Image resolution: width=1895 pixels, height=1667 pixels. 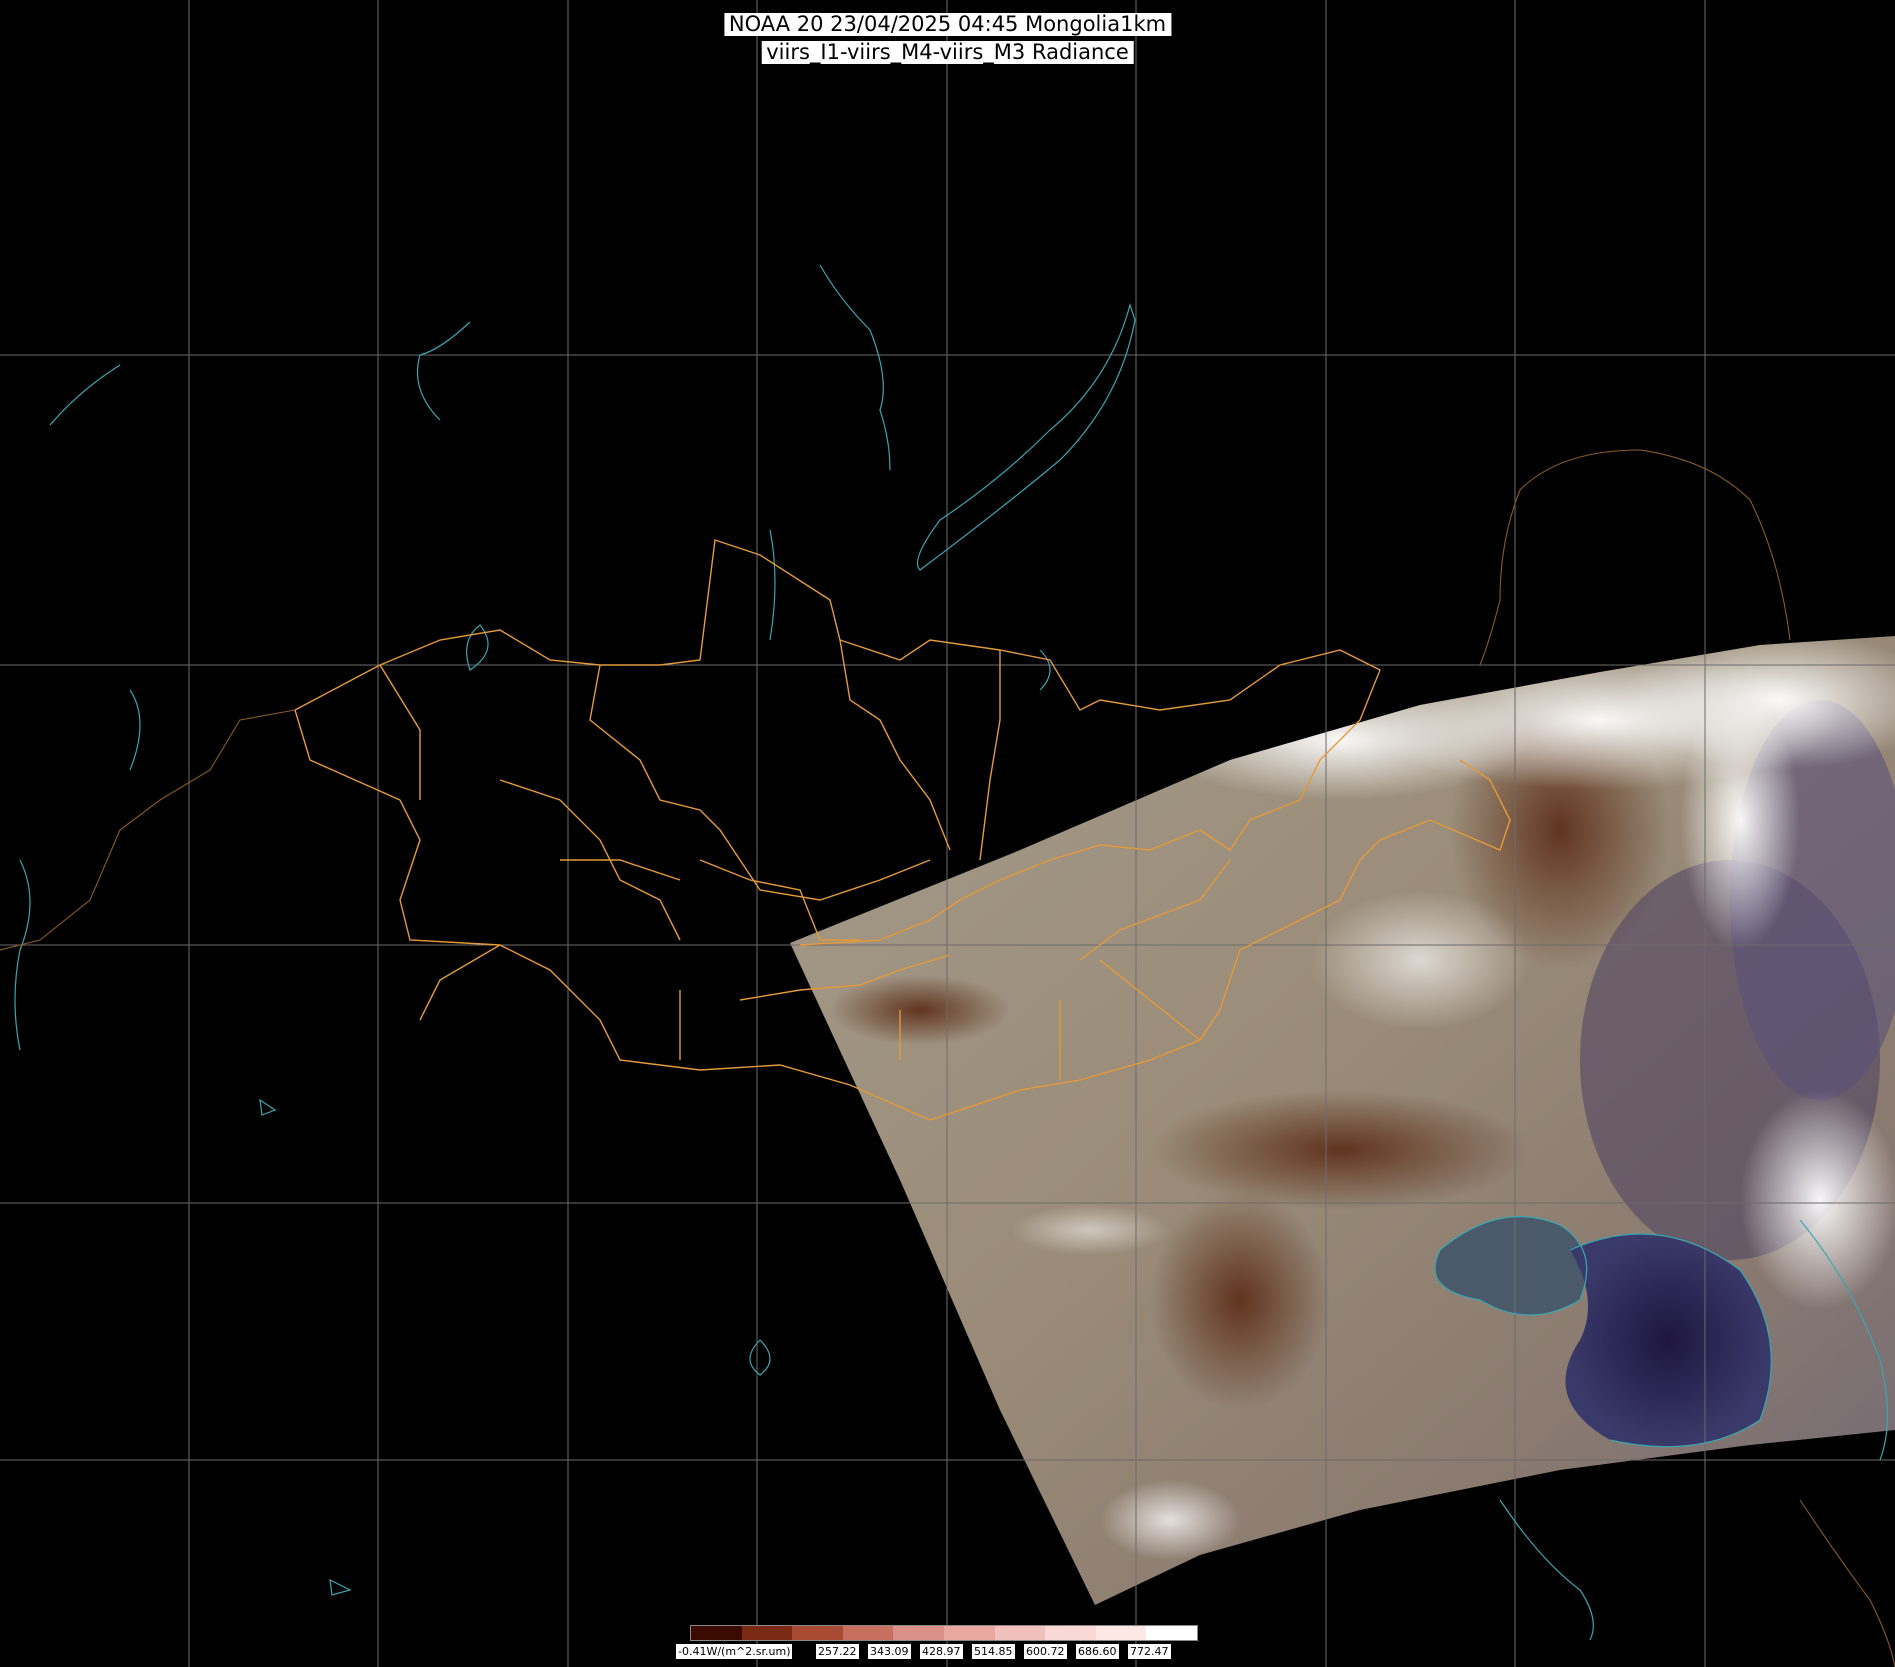 I want to click on legend-tick: 428.97, so click(x=941, y=1651).